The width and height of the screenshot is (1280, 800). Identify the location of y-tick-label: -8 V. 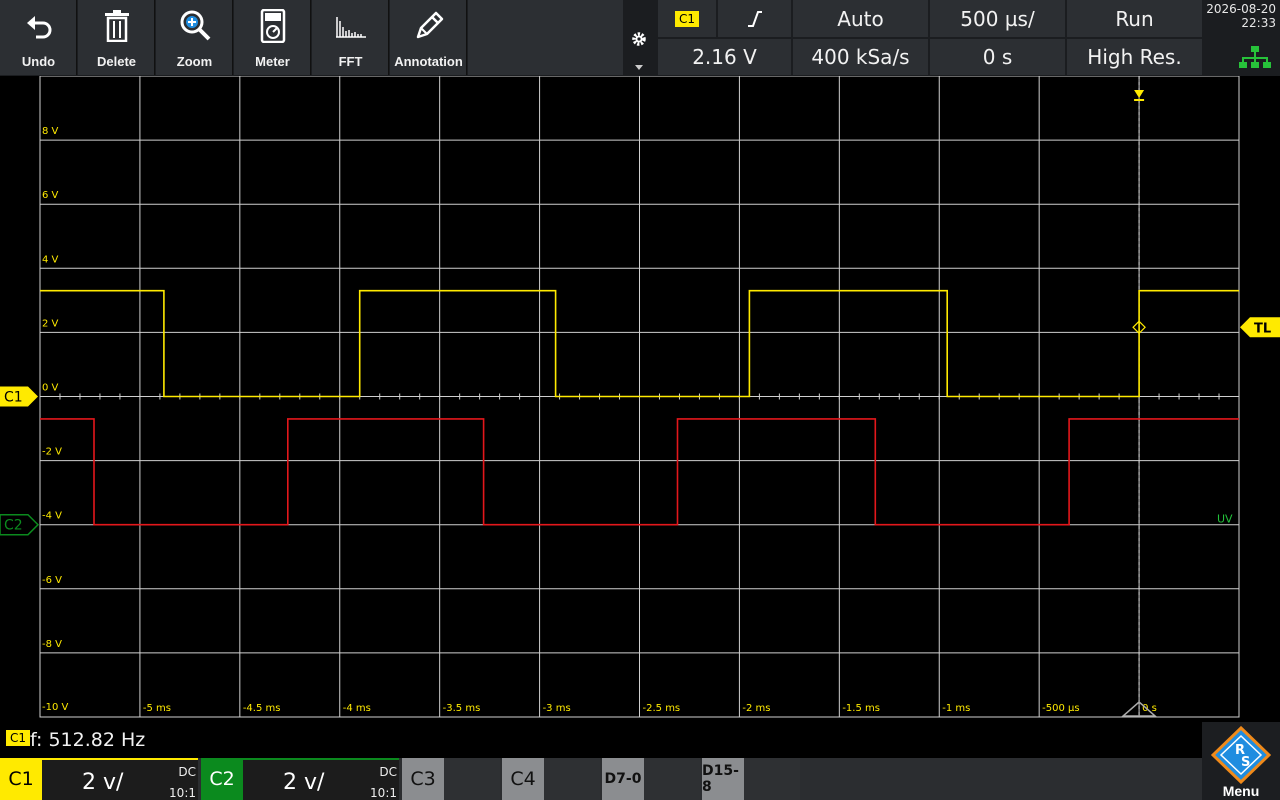
(52, 644).